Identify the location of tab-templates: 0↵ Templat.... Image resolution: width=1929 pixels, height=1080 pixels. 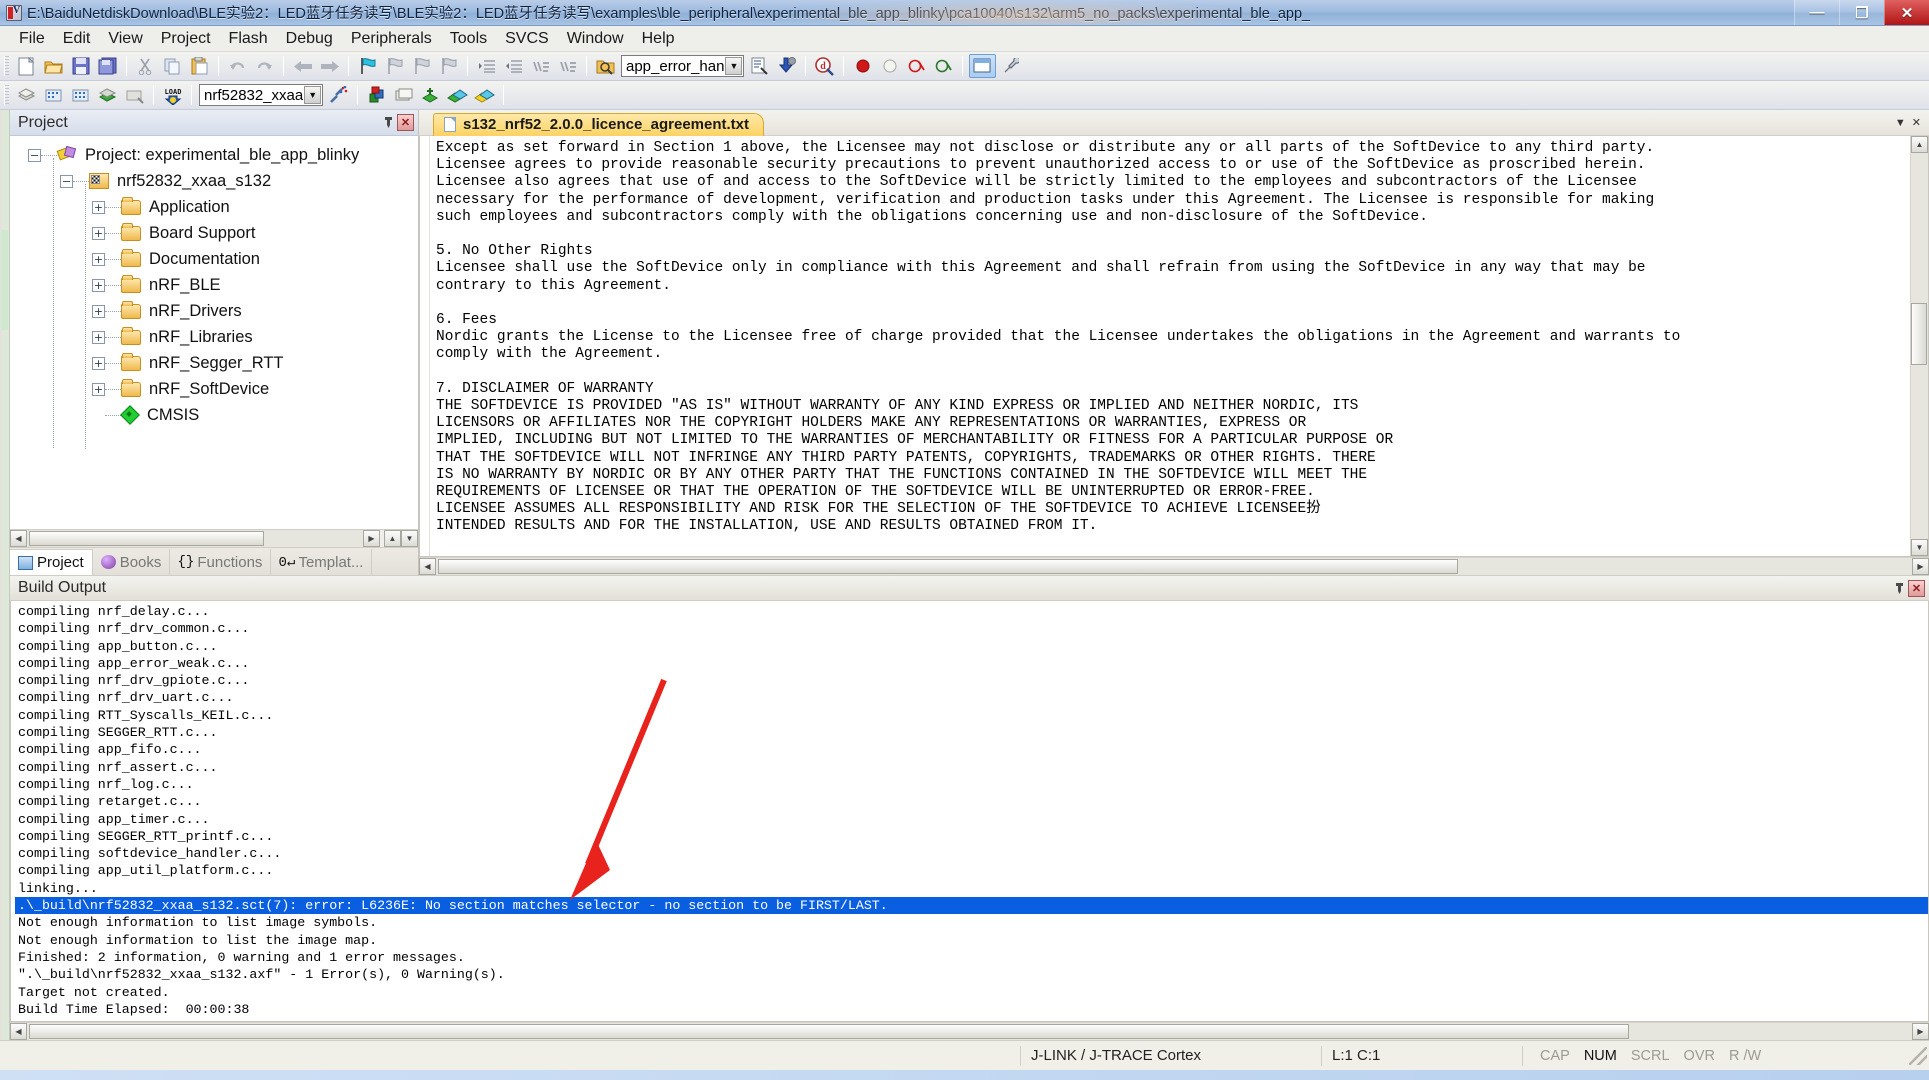
(322, 562).